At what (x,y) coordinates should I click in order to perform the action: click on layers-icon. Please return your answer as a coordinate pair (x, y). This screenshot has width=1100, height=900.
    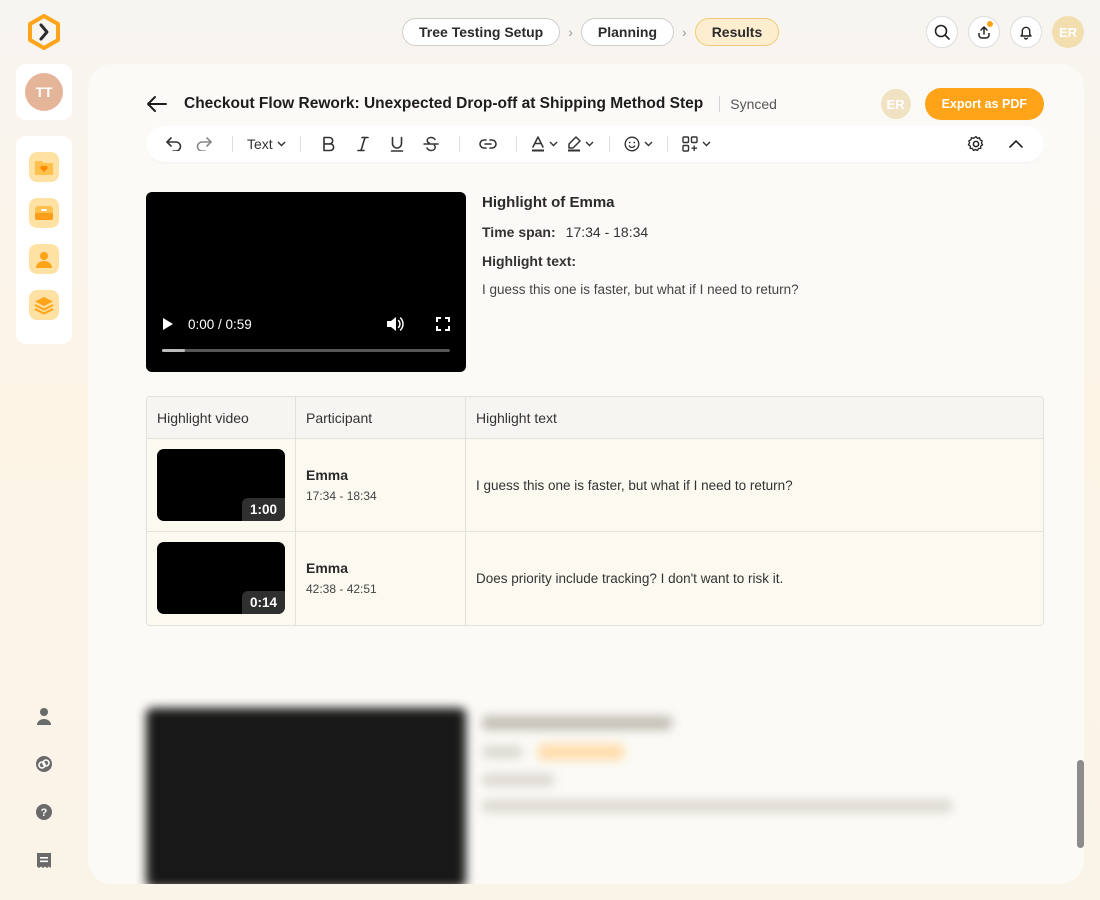
    Looking at the image, I should click on (44, 305).